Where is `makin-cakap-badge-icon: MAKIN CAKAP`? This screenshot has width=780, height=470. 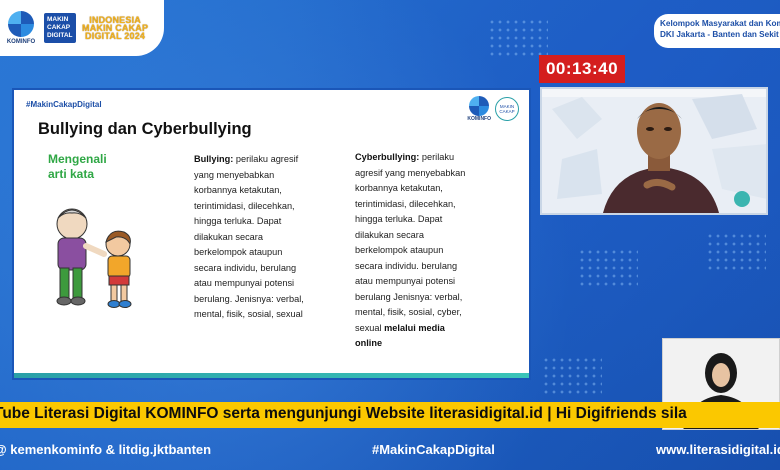
makin-cakap-badge-icon: MAKIN CAKAP is located at coordinates (507, 109).